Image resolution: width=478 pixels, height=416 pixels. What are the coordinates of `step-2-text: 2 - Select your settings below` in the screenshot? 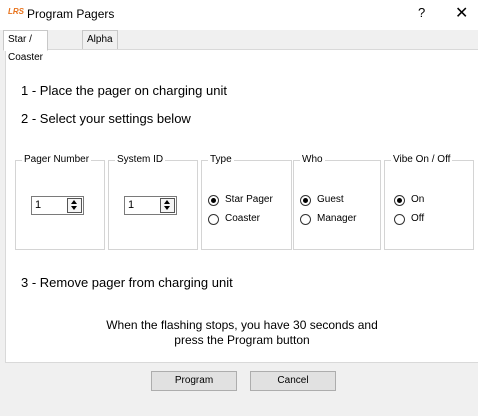 It's located at (106, 118).